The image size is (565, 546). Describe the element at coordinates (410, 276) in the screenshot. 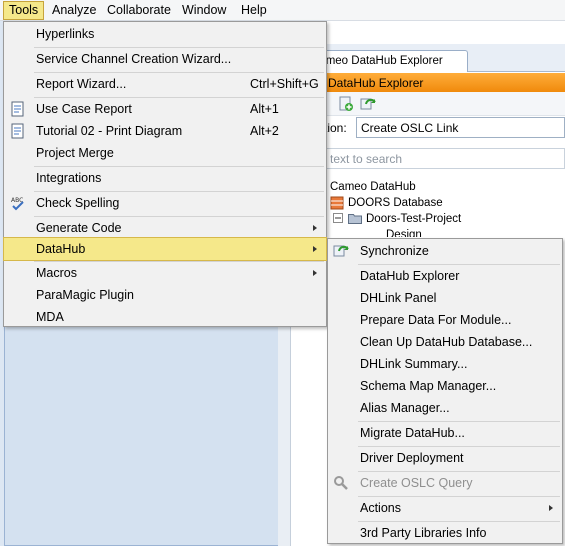

I see `menu-item-label: DataHub Explorer` at that location.